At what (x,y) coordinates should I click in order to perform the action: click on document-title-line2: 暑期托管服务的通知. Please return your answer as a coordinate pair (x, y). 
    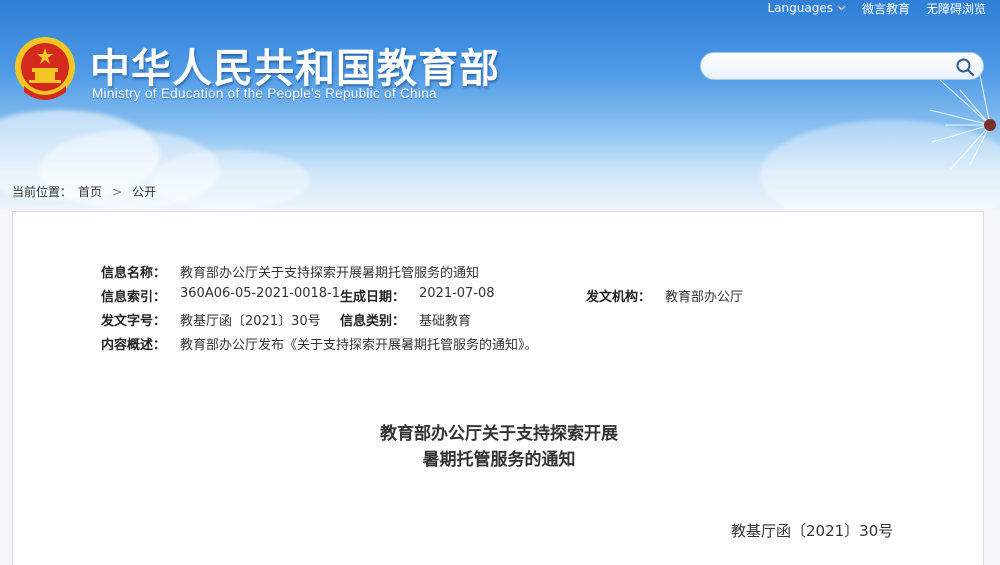
    Looking at the image, I should click on (499, 460).